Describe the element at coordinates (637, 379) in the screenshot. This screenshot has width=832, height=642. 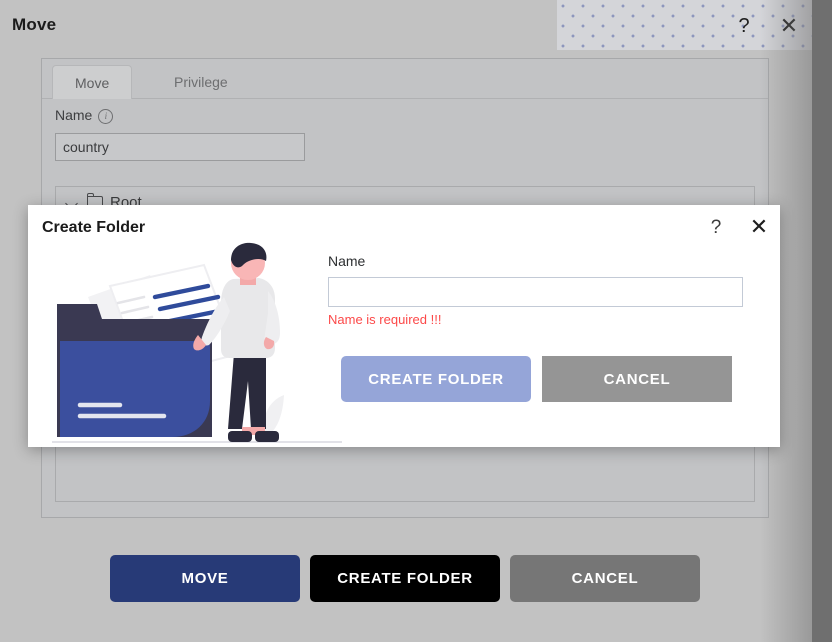
I see `modal-cancel-button: CANCEL` at that location.